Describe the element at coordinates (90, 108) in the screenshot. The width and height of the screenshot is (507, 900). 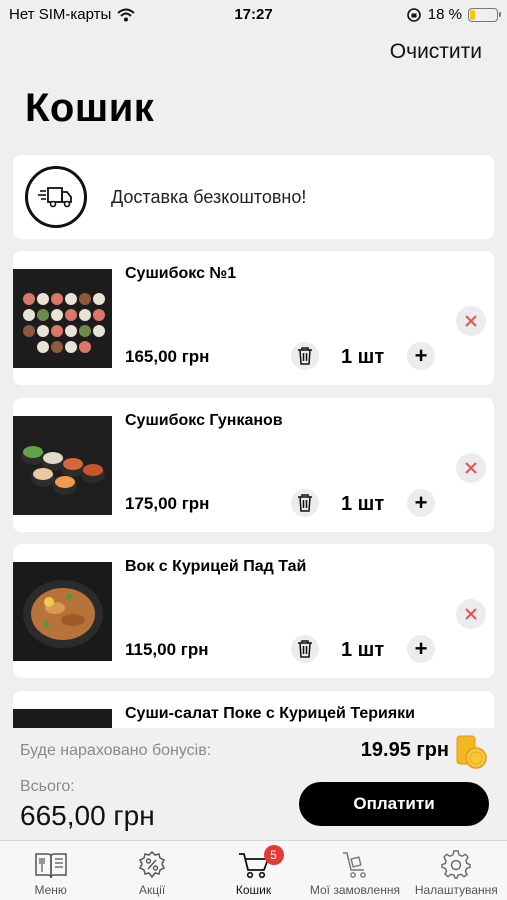
I see `page-title: Кошик` at that location.